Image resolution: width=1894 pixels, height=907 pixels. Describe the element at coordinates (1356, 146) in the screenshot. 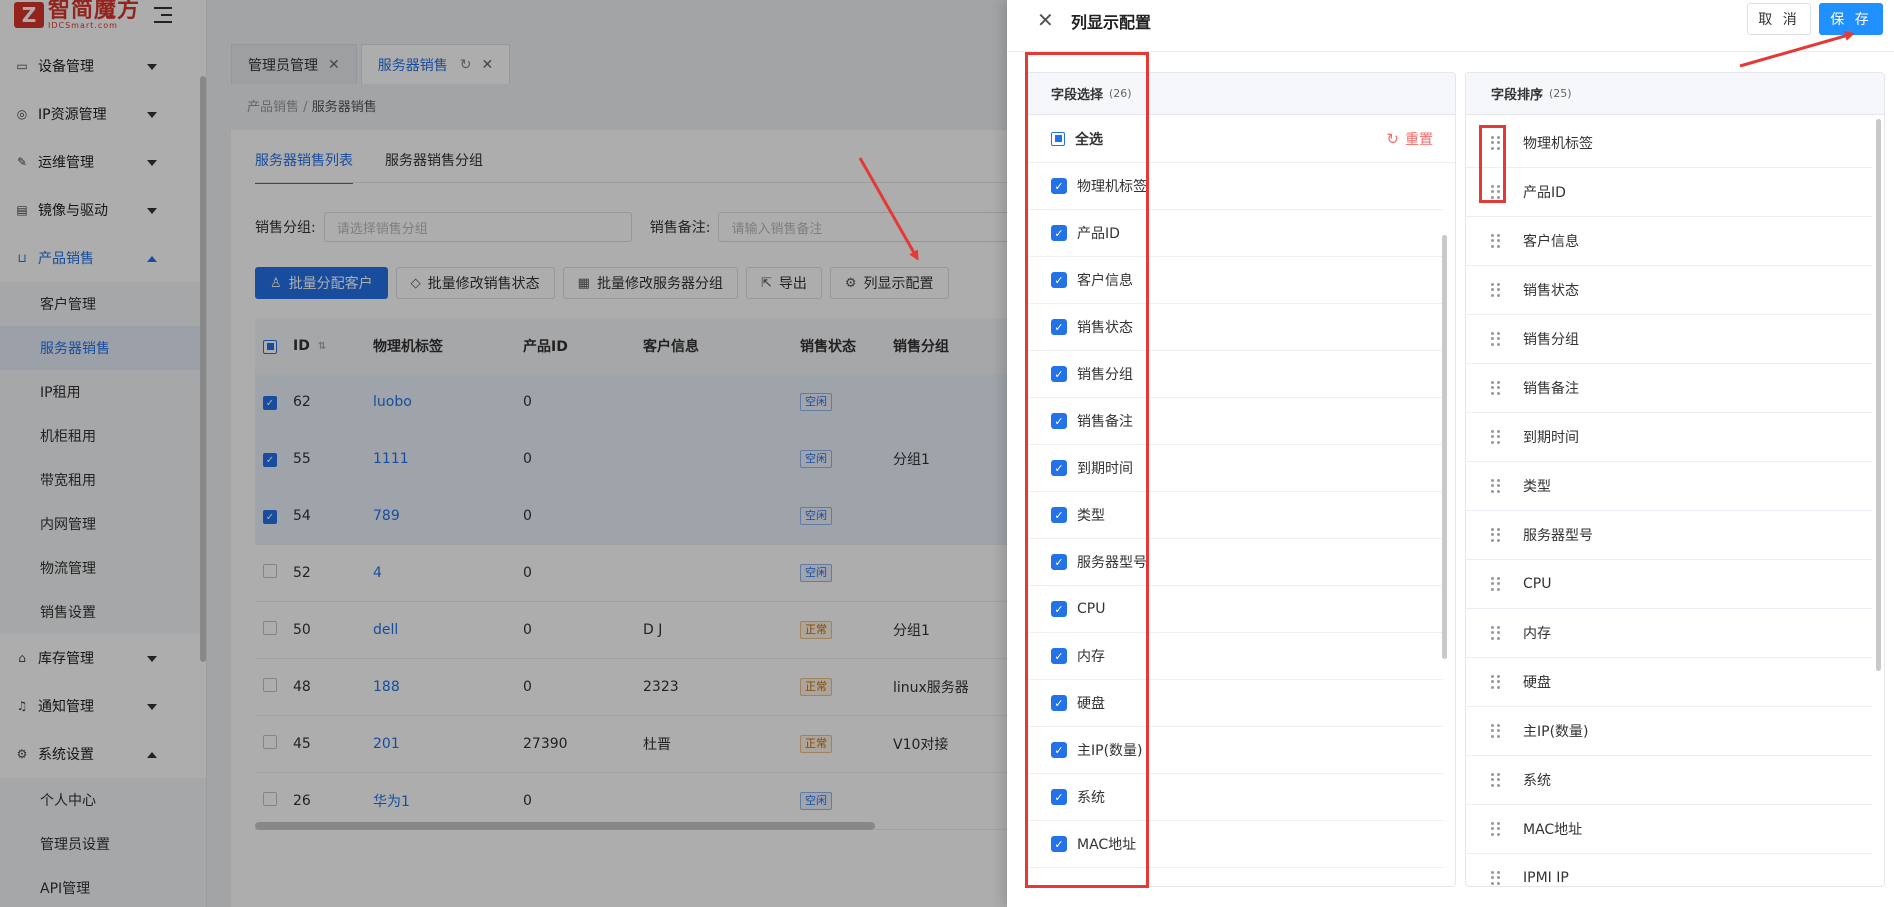

I see `annotation-arrows` at that location.